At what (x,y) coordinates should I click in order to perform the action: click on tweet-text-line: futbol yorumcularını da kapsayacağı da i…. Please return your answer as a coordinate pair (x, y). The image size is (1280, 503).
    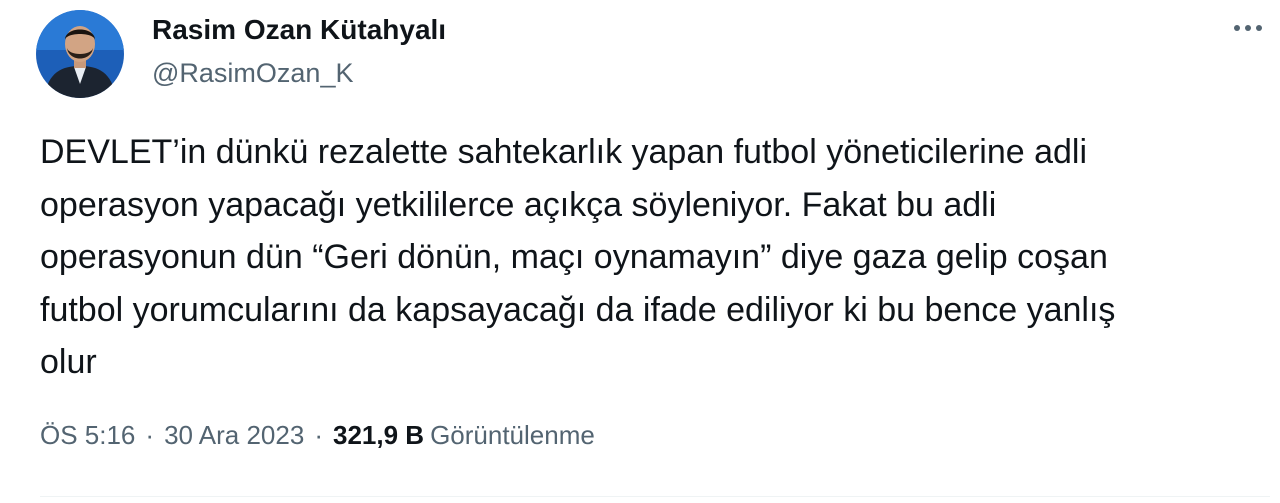
    Looking at the image, I should click on (578, 309).